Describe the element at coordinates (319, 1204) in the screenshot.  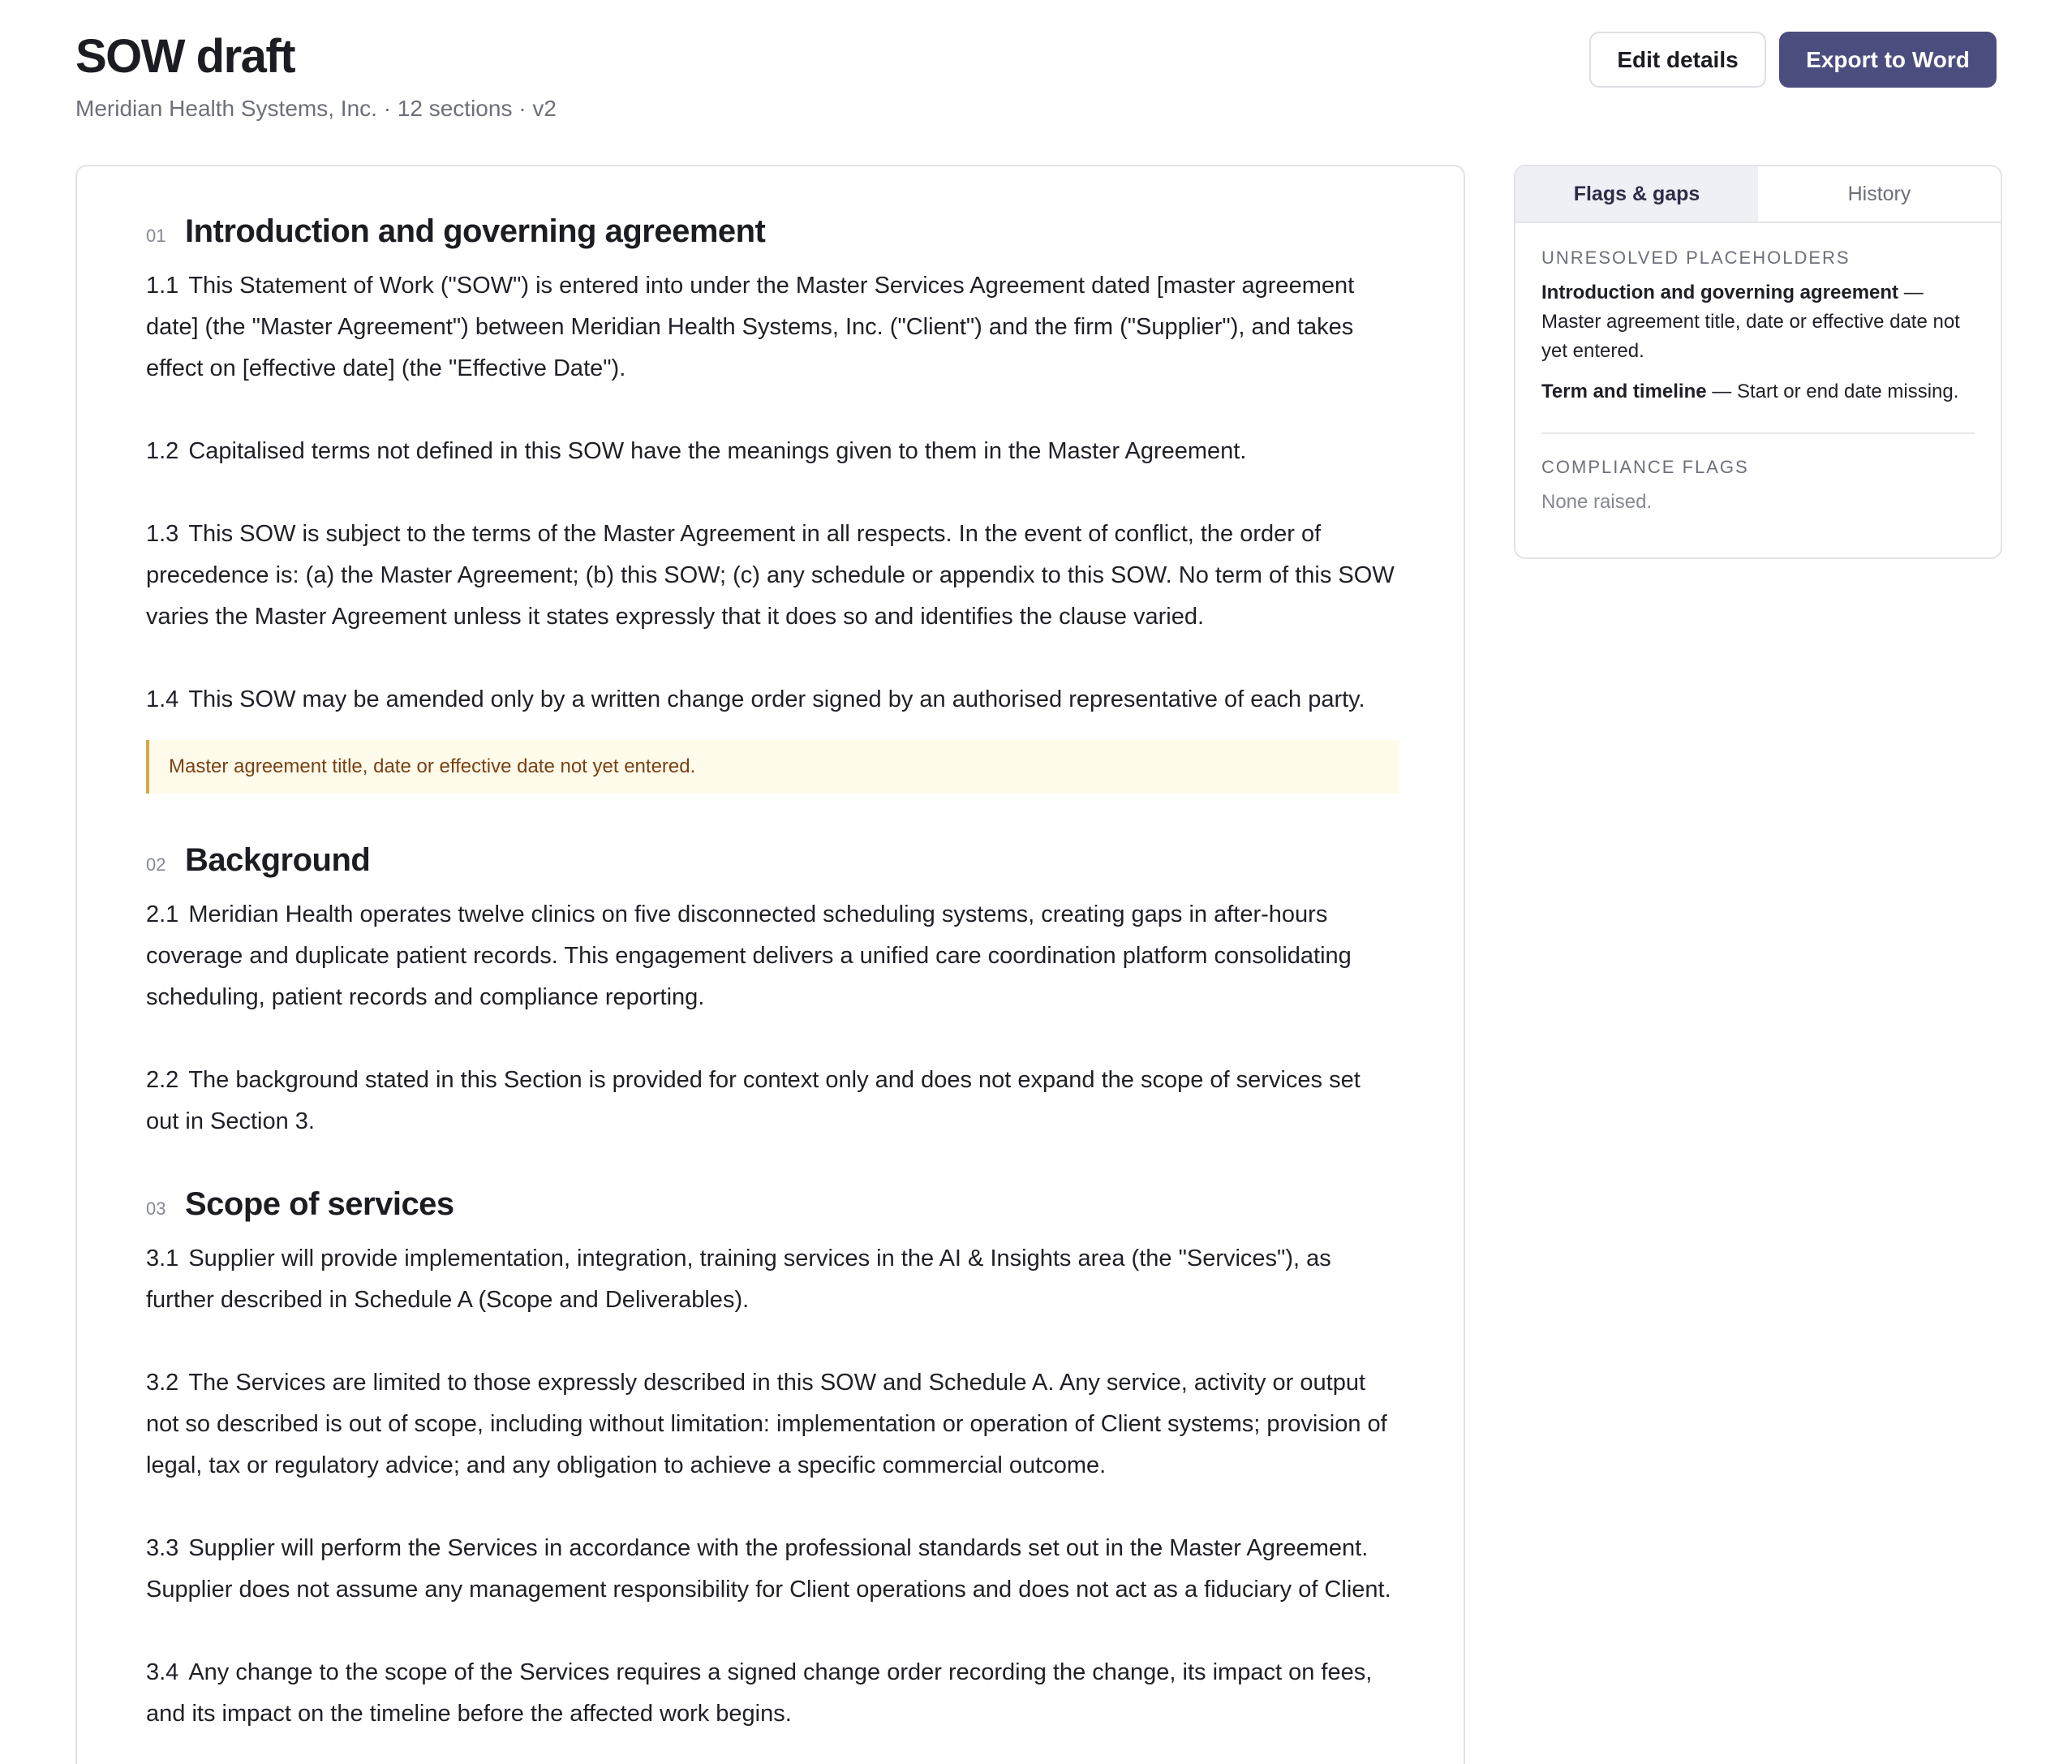
I see `section-title: Scope of services` at that location.